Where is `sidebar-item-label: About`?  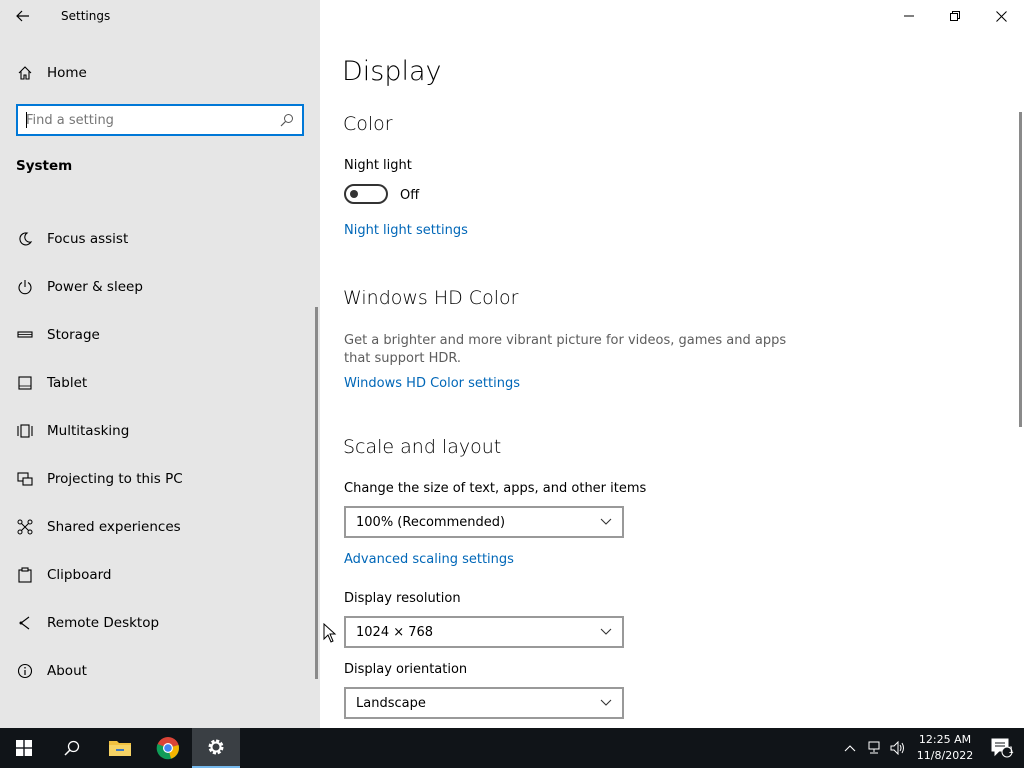
sidebar-item-label: About is located at coordinates (67, 671).